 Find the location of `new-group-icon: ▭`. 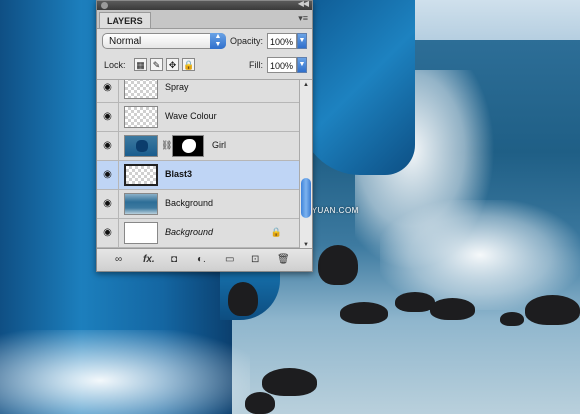

new-group-icon: ▭ is located at coordinates (229, 259).